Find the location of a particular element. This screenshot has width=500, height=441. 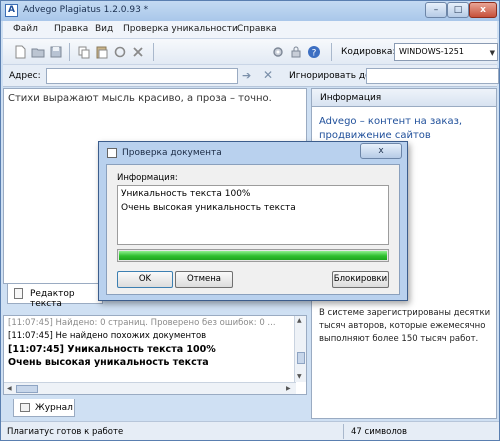

paste-icon is located at coordinates (102, 52).